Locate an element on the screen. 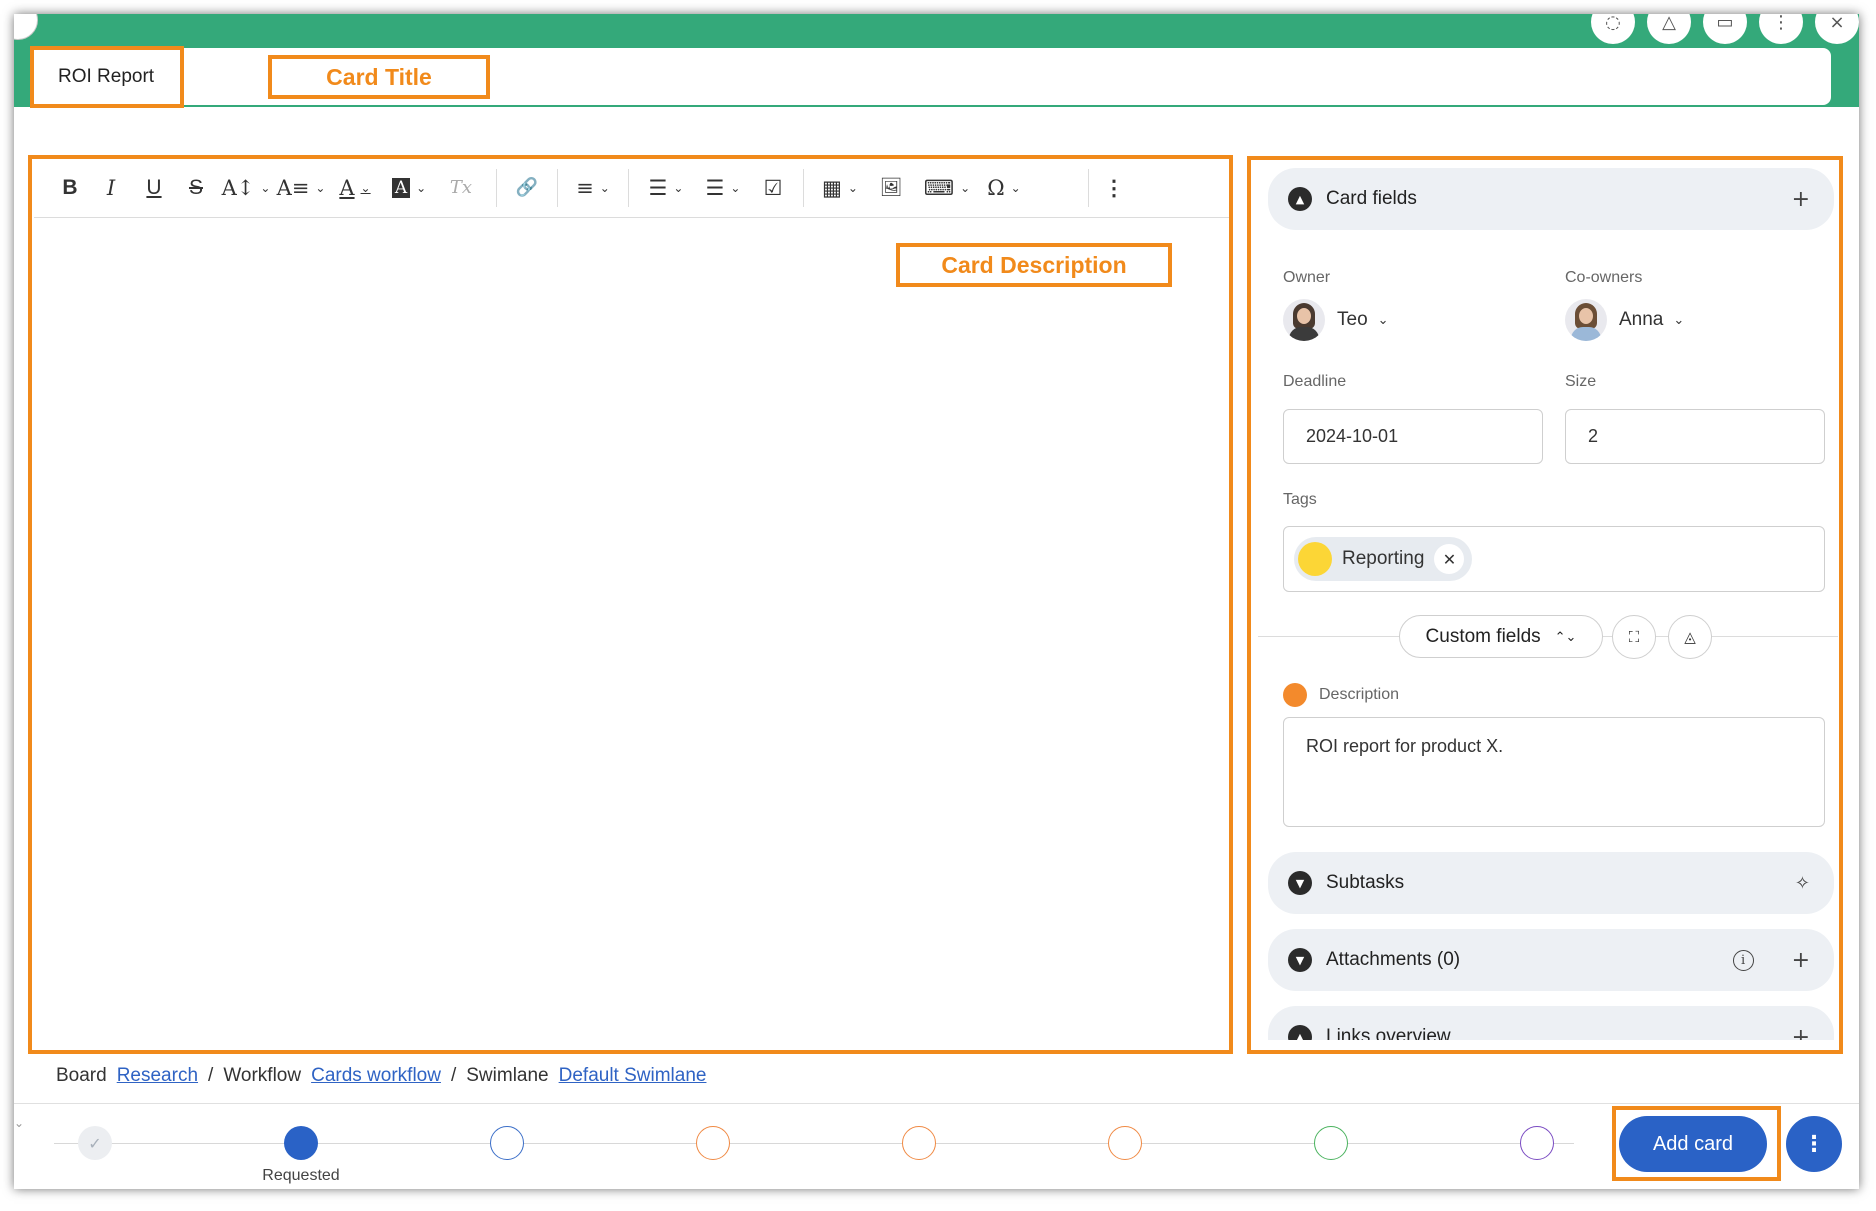 This screenshot has height=1211, width=1876. workflow-stage-label: Requested is located at coordinates (301, 1175).